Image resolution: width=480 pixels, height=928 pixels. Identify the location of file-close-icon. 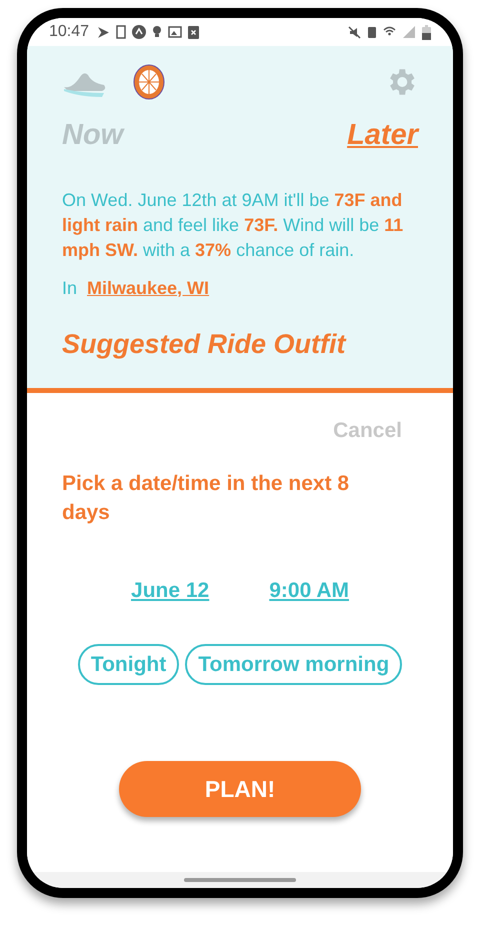
(194, 32).